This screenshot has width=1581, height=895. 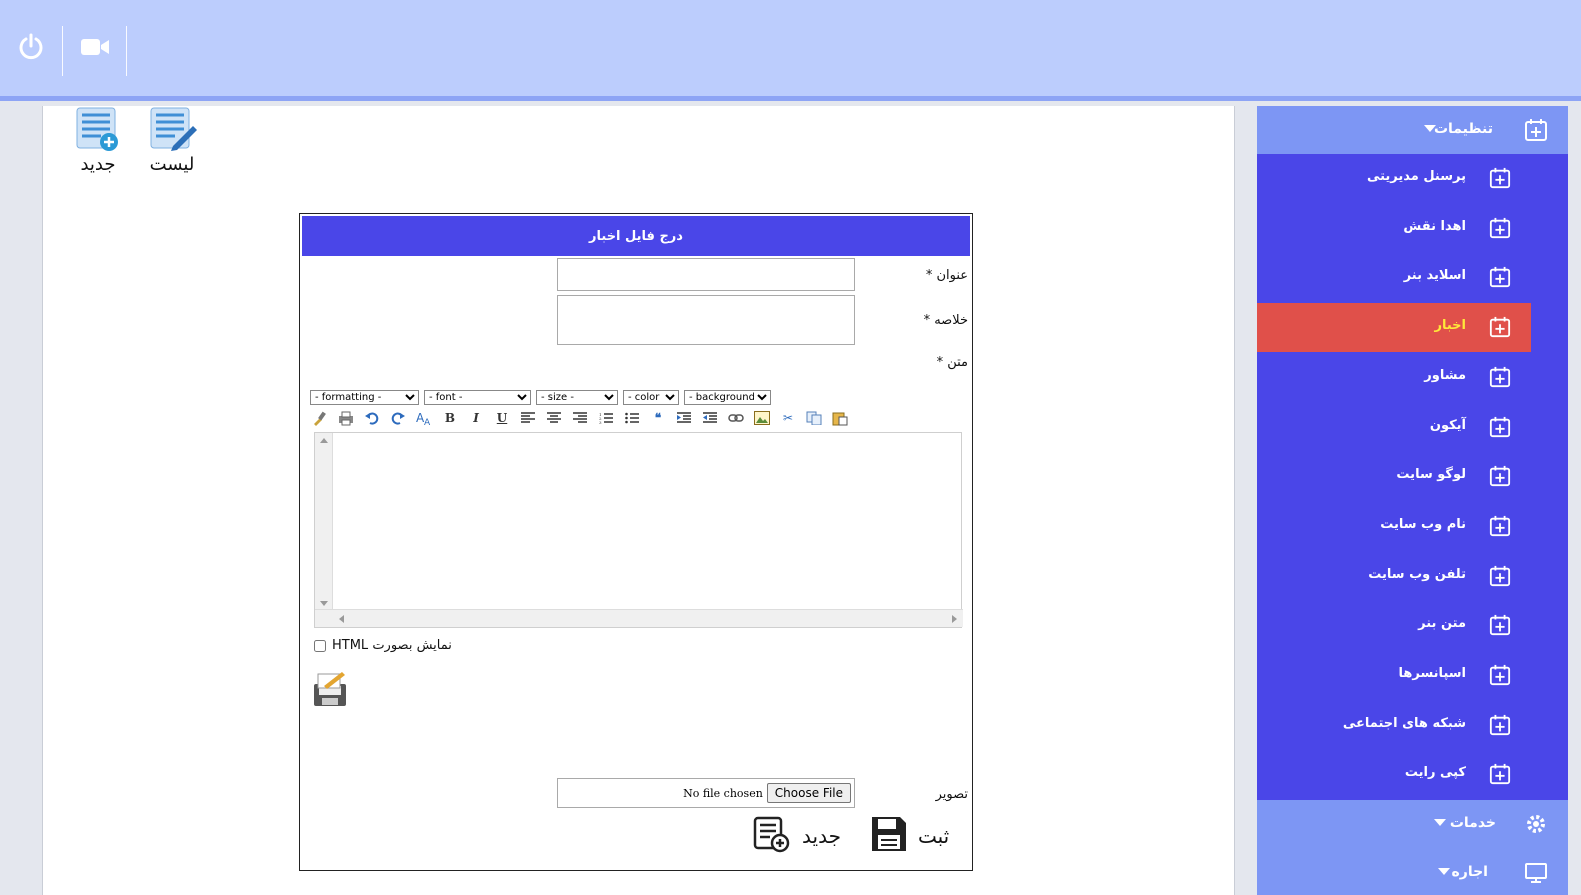 I want to click on align-right-icon, so click(x=580, y=418).